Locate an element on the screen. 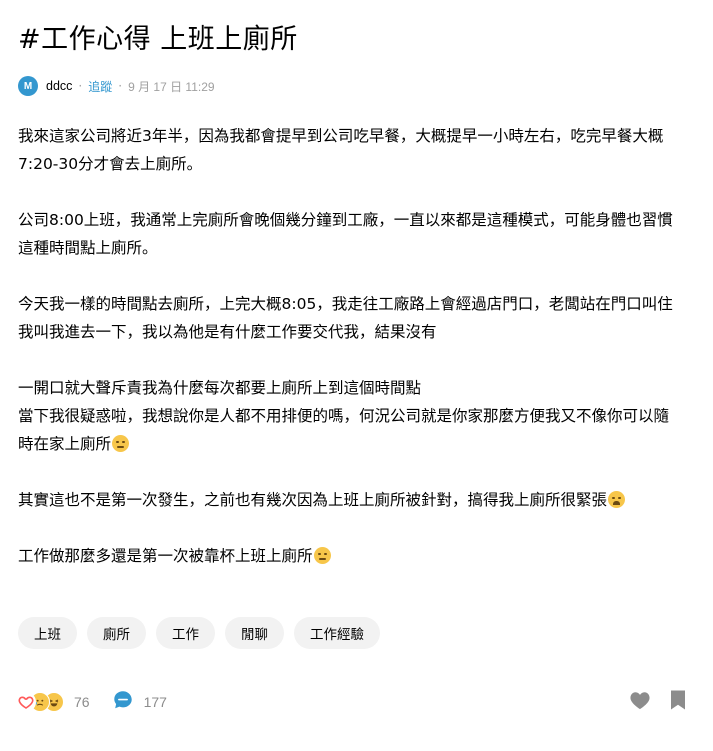 The image size is (713, 751). author-name: ddcc is located at coordinates (59, 86).